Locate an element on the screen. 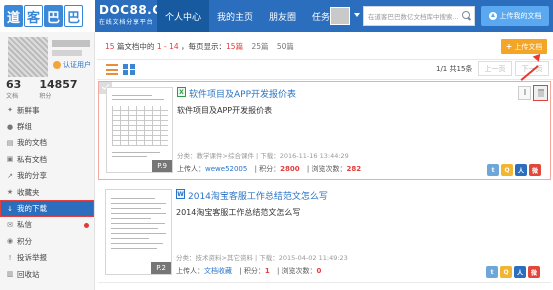  coin-icon: ◉ is located at coordinates (10, 241).